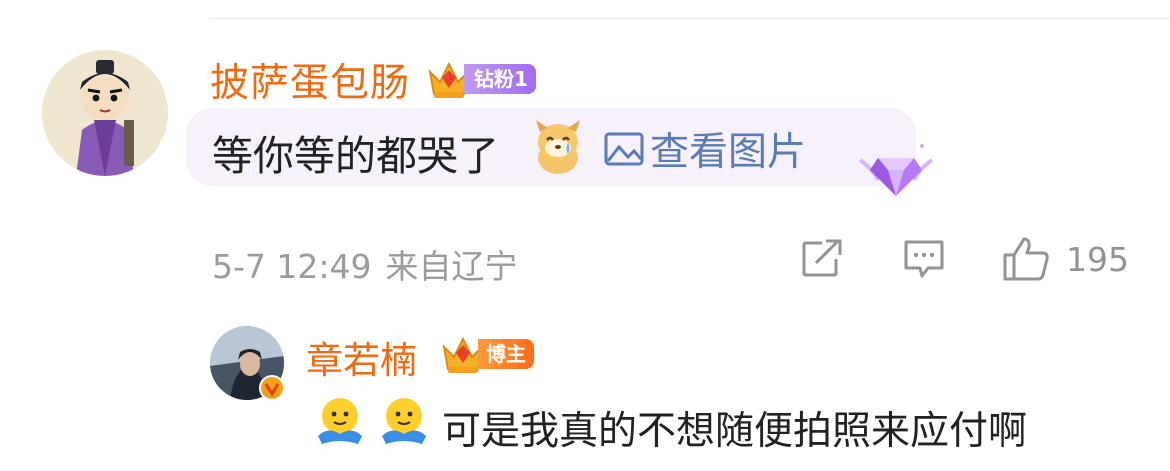 This screenshot has width=1170, height=471. What do you see at coordinates (690, 18) in the screenshot?
I see `divider` at bounding box center [690, 18].